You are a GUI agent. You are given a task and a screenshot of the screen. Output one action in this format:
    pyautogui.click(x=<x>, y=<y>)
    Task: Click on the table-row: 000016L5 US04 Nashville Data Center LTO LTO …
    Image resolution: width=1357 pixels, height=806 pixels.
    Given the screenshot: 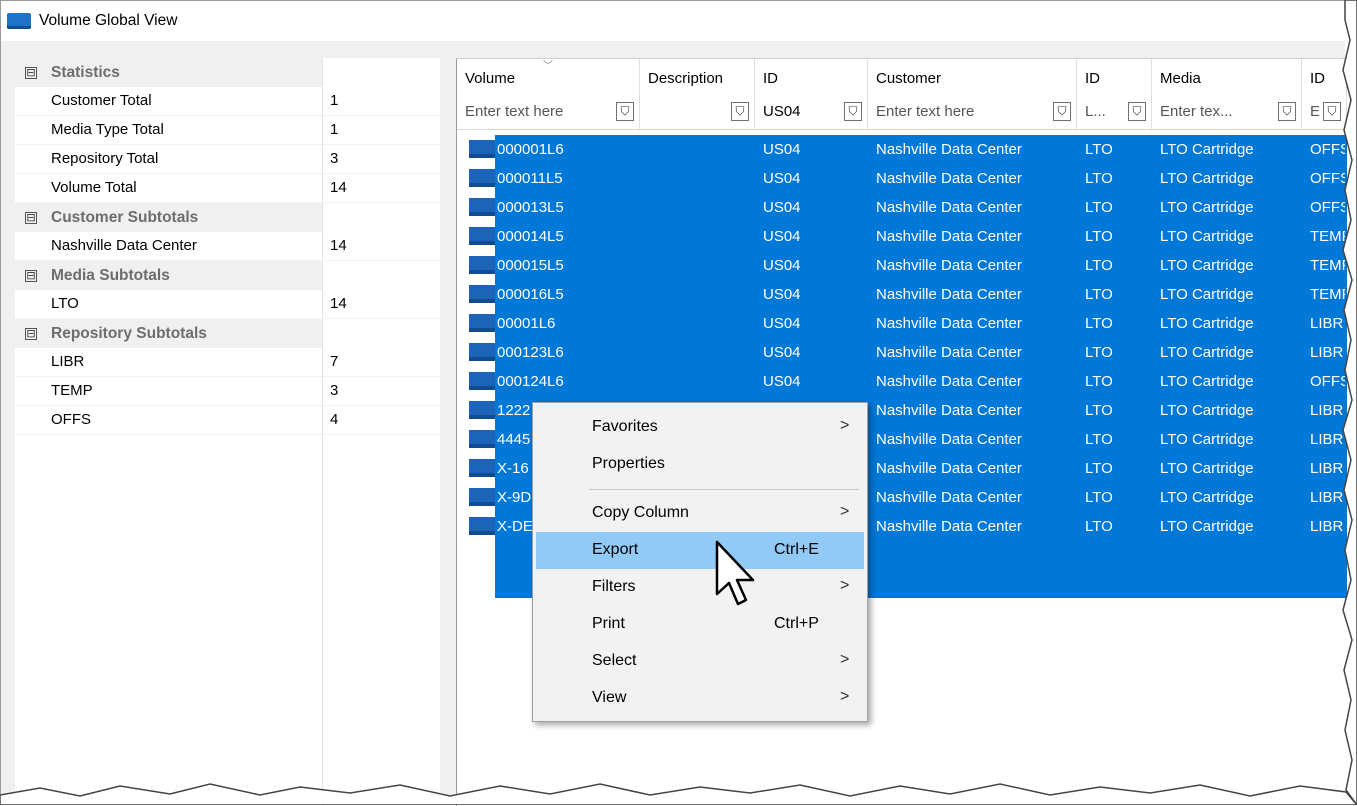 What is the action you would take?
    pyautogui.click(x=902, y=294)
    